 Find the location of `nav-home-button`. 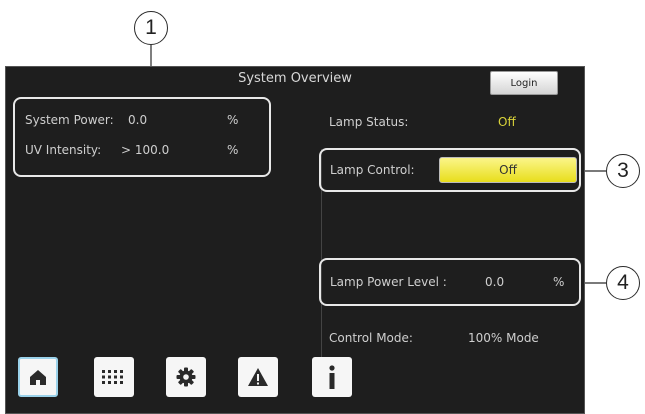

nav-home-button is located at coordinates (38, 377).